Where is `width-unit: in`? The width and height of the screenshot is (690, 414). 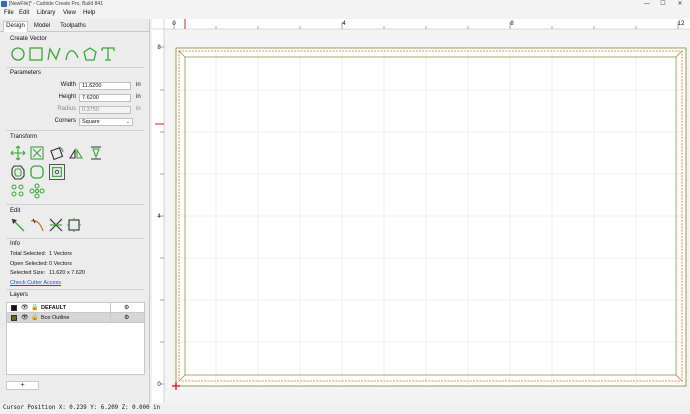 width-unit: in is located at coordinates (138, 85).